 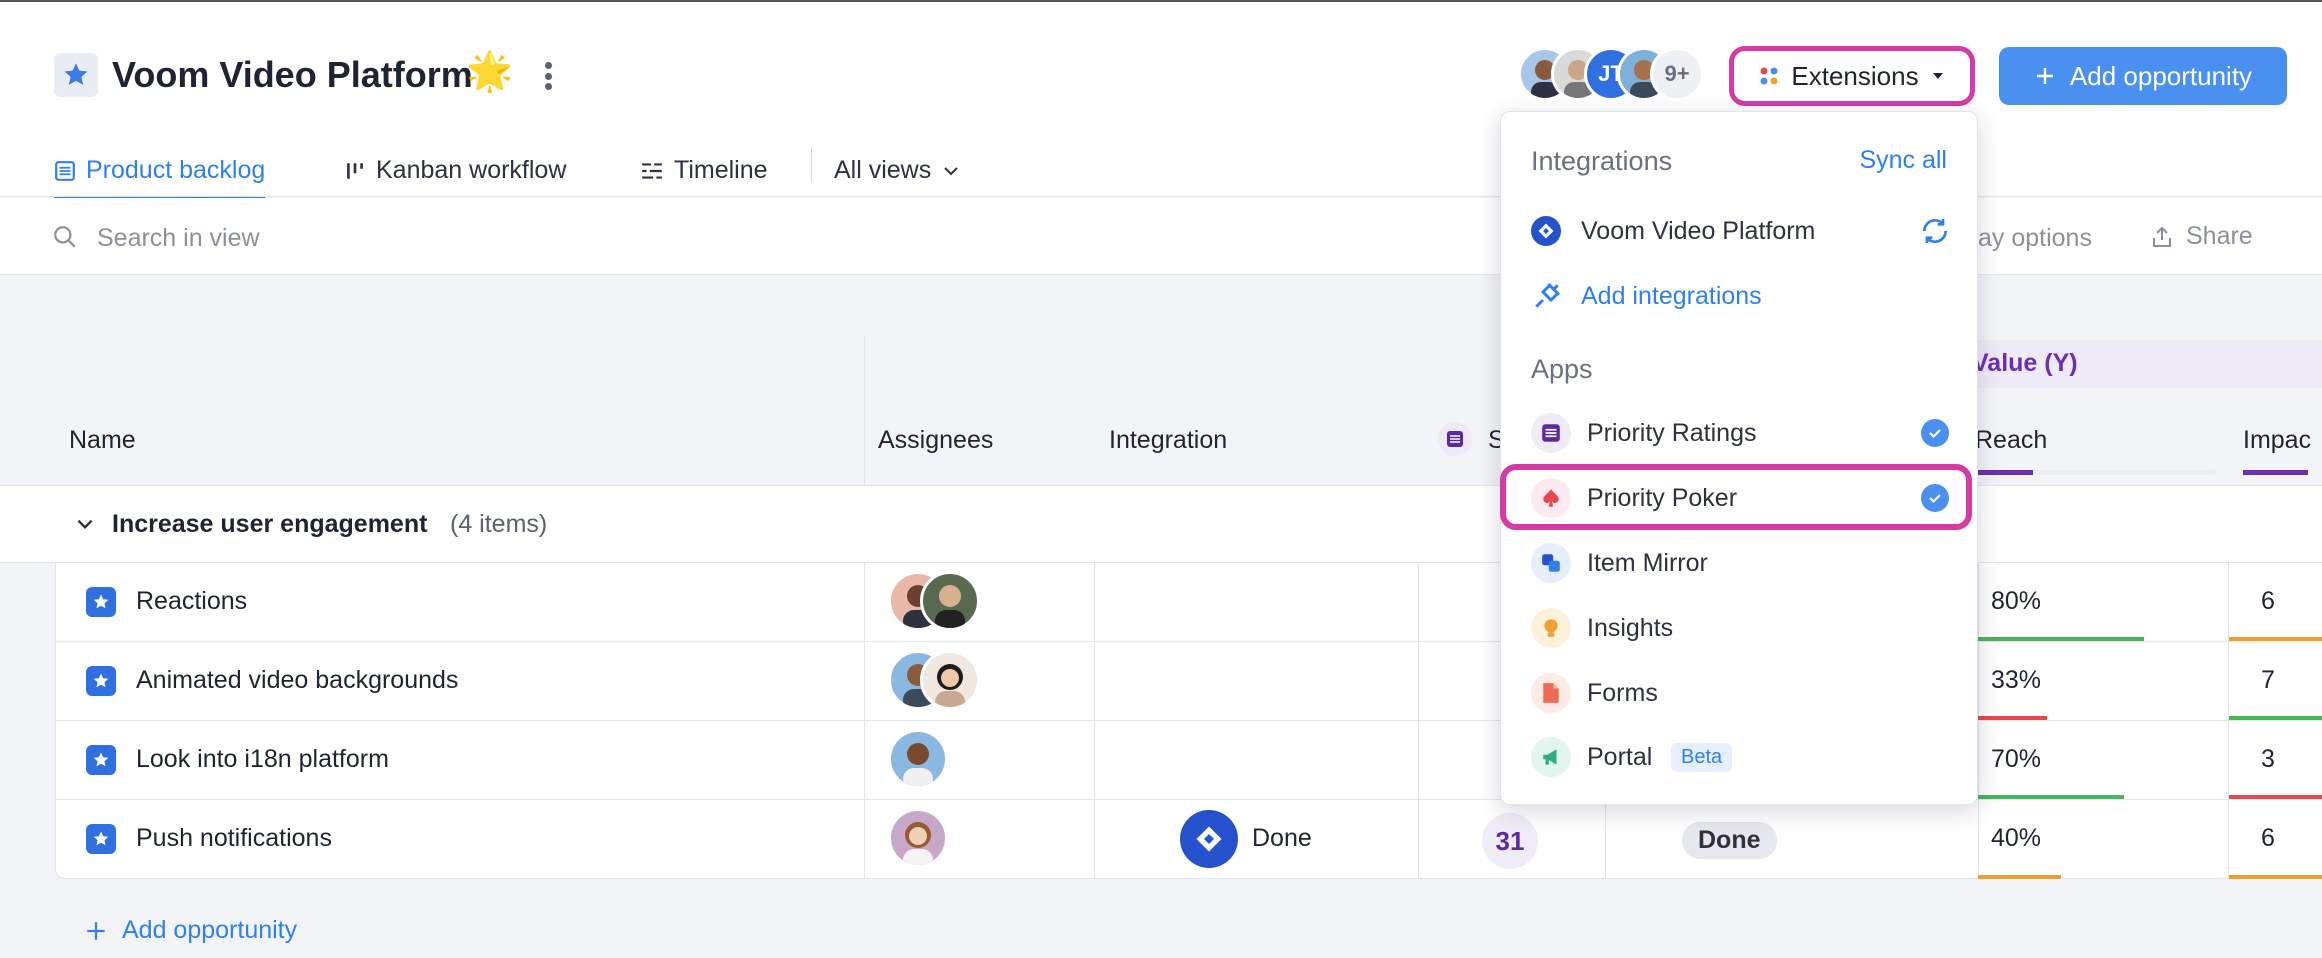 What do you see at coordinates (1903, 160) in the screenshot?
I see `sync-all-button: Sync all` at bounding box center [1903, 160].